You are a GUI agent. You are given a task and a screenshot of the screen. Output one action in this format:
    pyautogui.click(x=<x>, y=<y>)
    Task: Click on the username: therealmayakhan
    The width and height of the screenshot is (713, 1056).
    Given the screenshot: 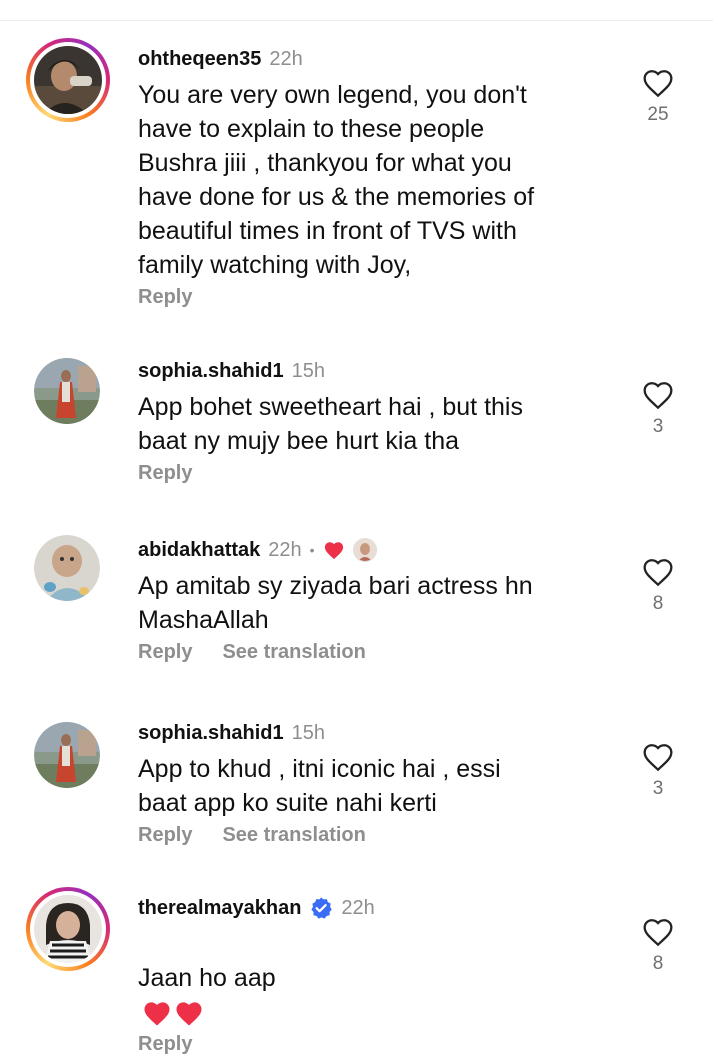 What is the action you would take?
    pyautogui.click(x=219, y=908)
    